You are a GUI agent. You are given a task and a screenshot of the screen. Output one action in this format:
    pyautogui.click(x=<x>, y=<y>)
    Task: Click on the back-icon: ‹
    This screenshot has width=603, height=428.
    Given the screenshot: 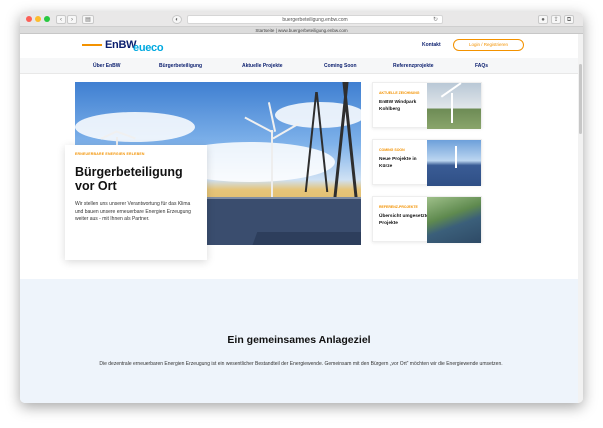 What is the action you would take?
    pyautogui.click(x=61, y=19)
    